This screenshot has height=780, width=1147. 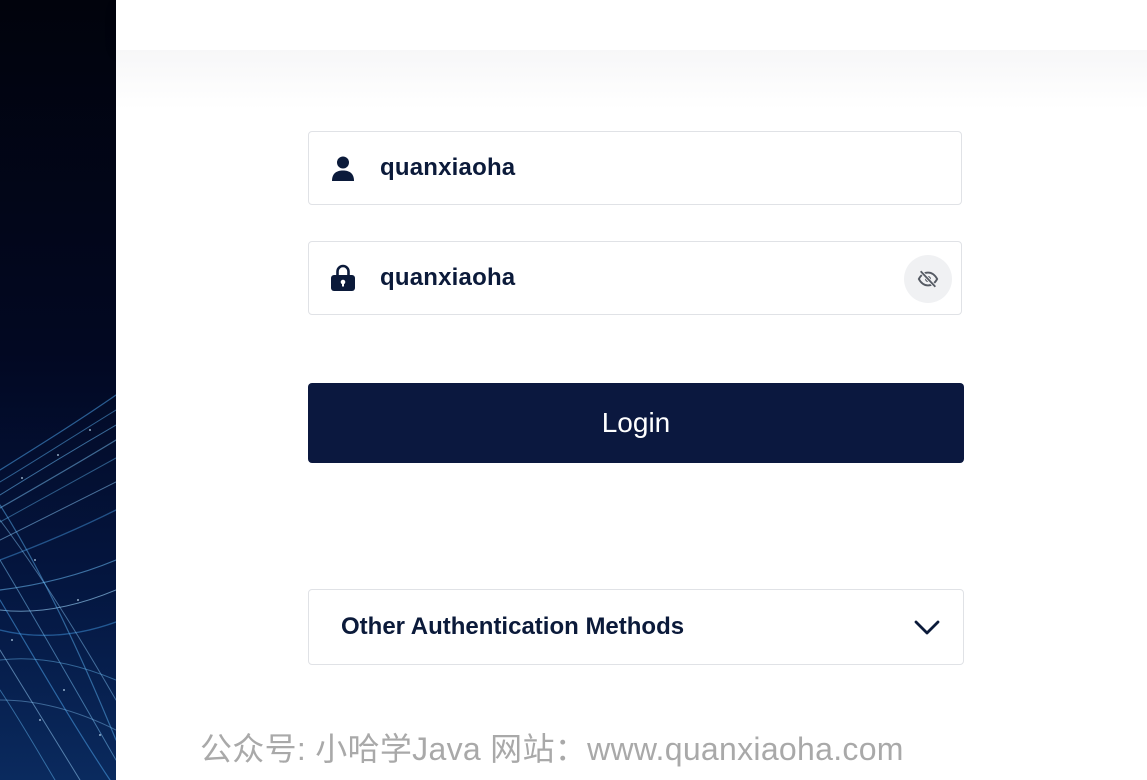 I want to click on background-wave-image, so click(x=58, y=390).